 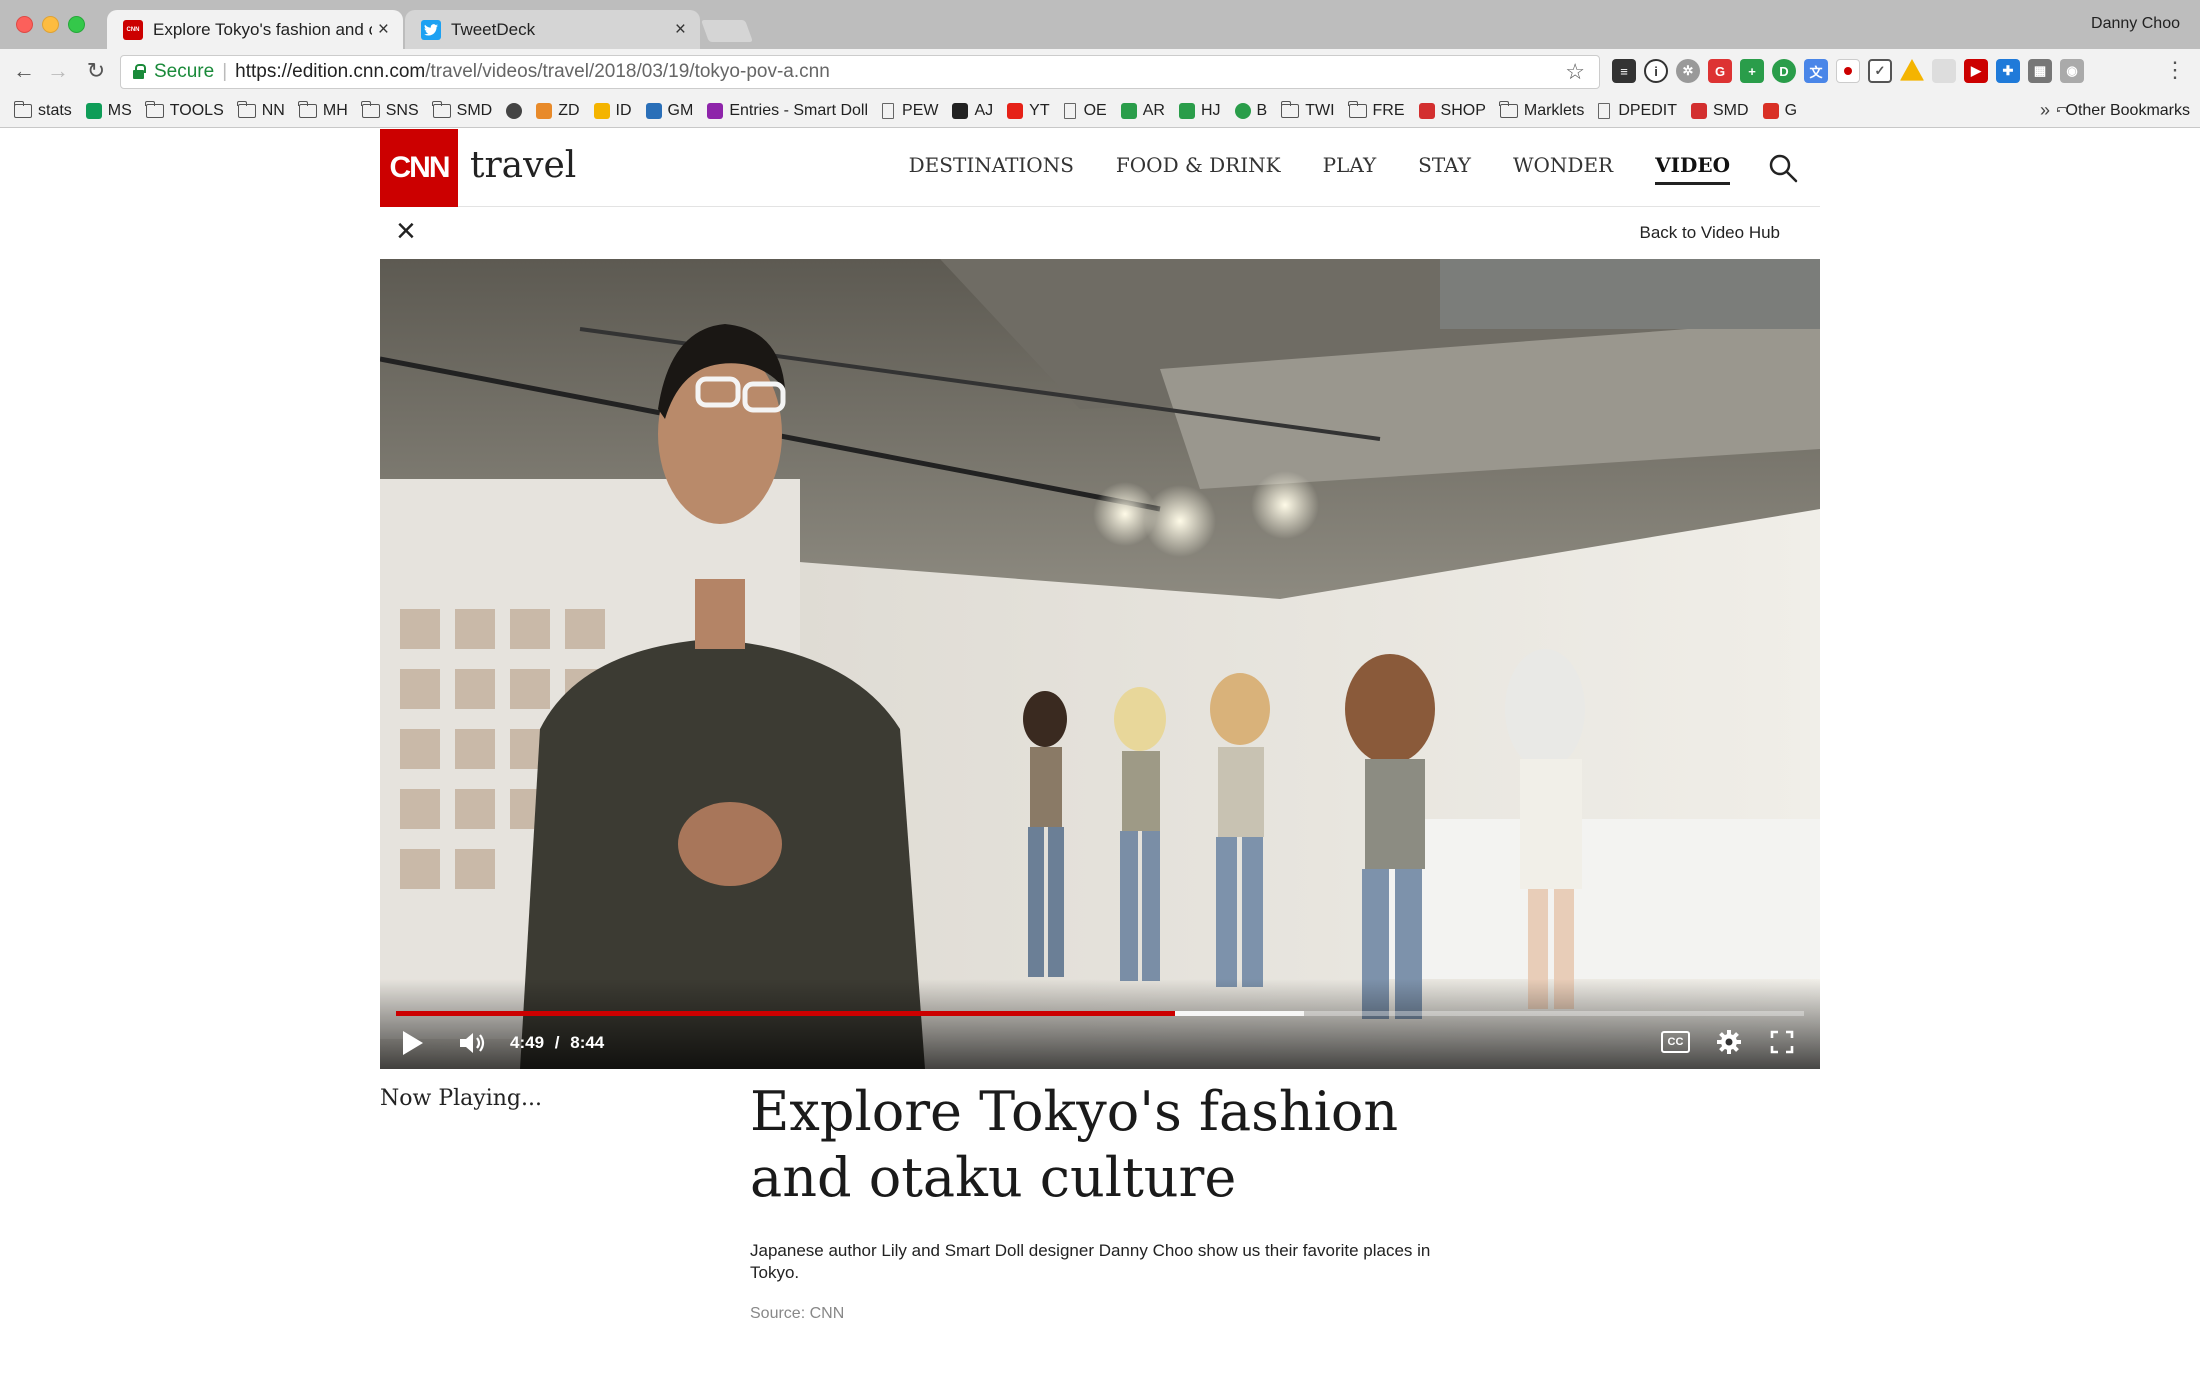 I want to click on onepassword-extension-icon: i, so click(x=1656, y=71).